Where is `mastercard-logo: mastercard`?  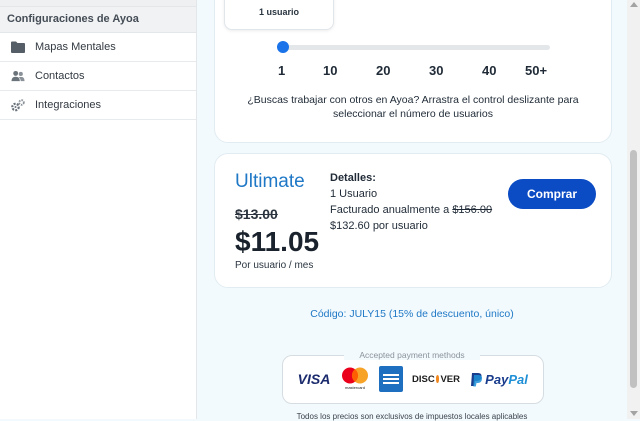
mastercard-logo: mastercard is located at coordinates (355, 379).